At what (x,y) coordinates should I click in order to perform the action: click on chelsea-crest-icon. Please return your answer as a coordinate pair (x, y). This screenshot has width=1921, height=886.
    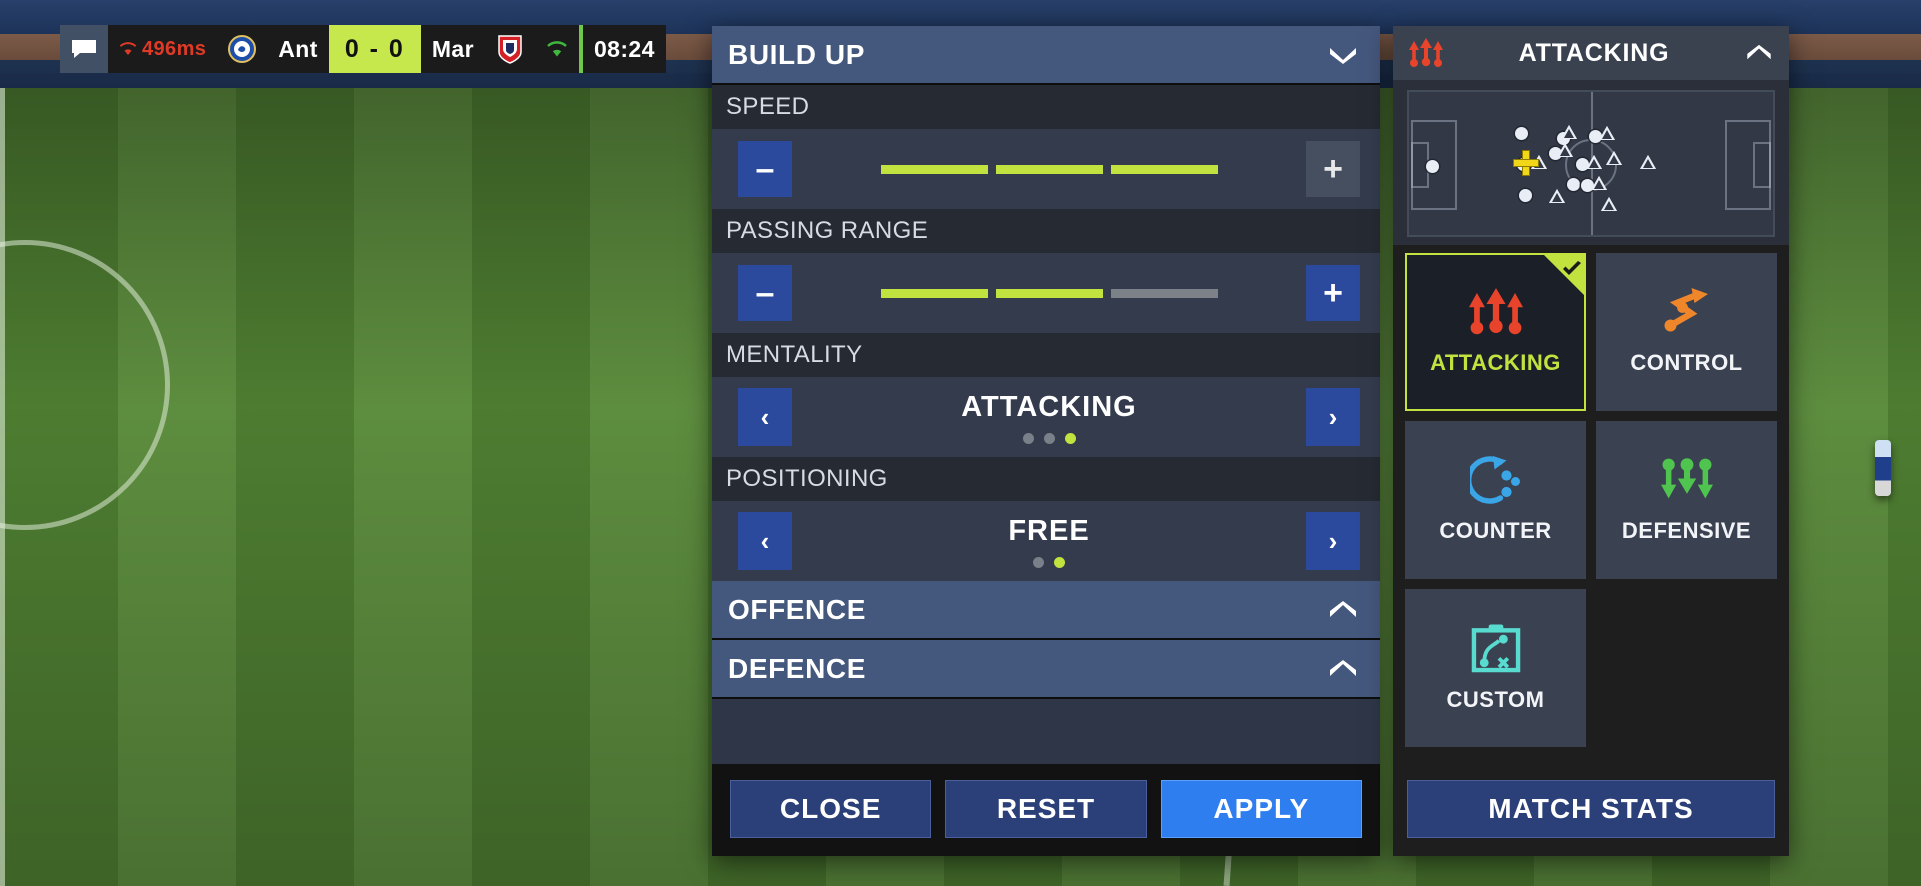
    Looking at the image, I should click on (242, 49).